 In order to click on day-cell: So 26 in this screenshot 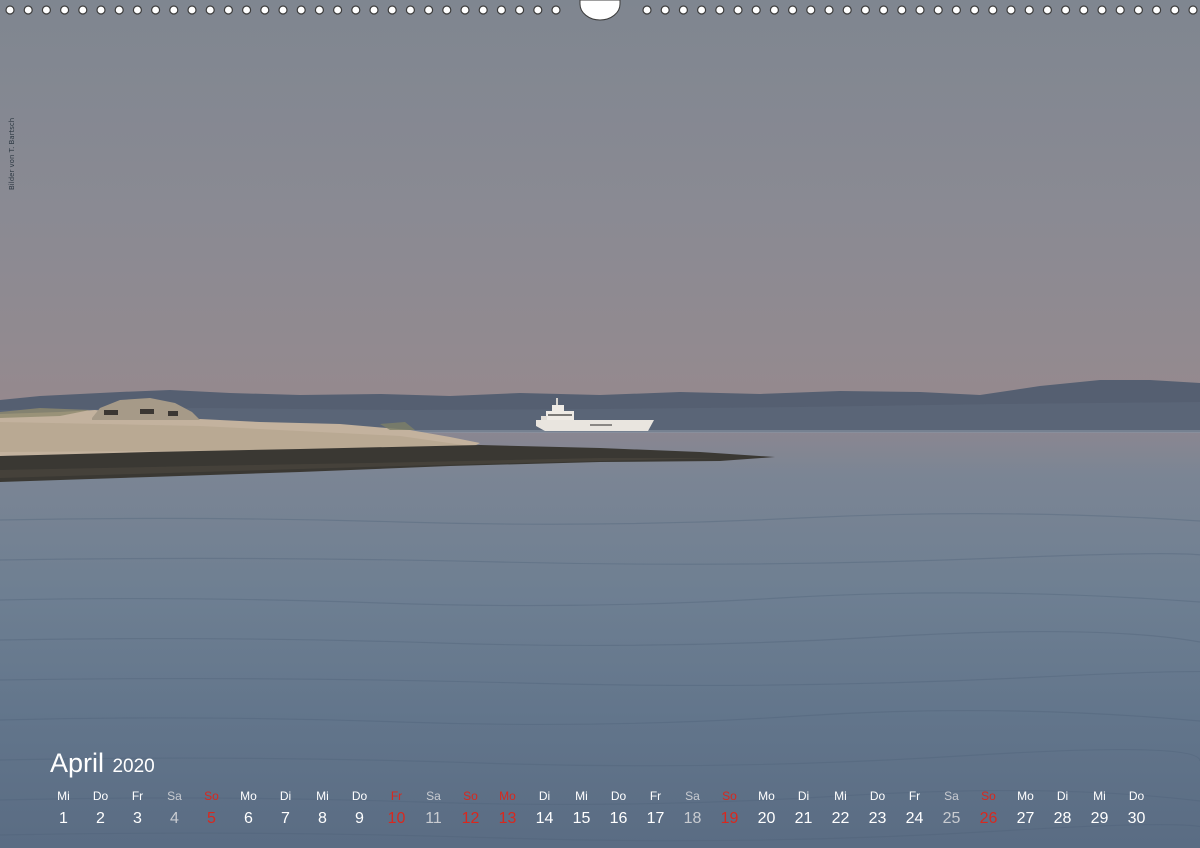, I will do `click(988, 812)`.